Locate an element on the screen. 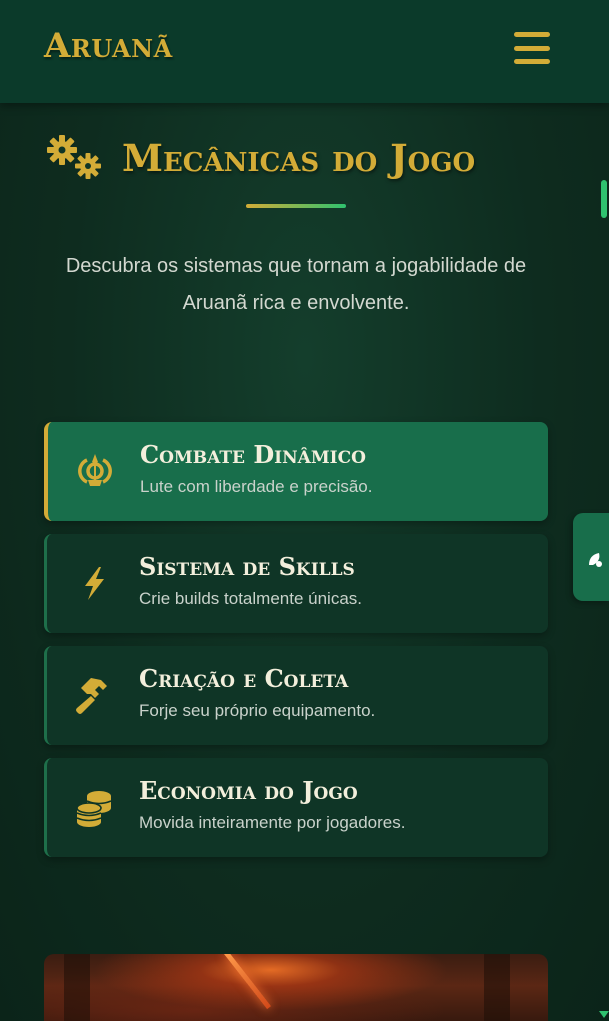 This screenshot has width=609, height=1021. leaf-icon is located at coordinates (595, 560).